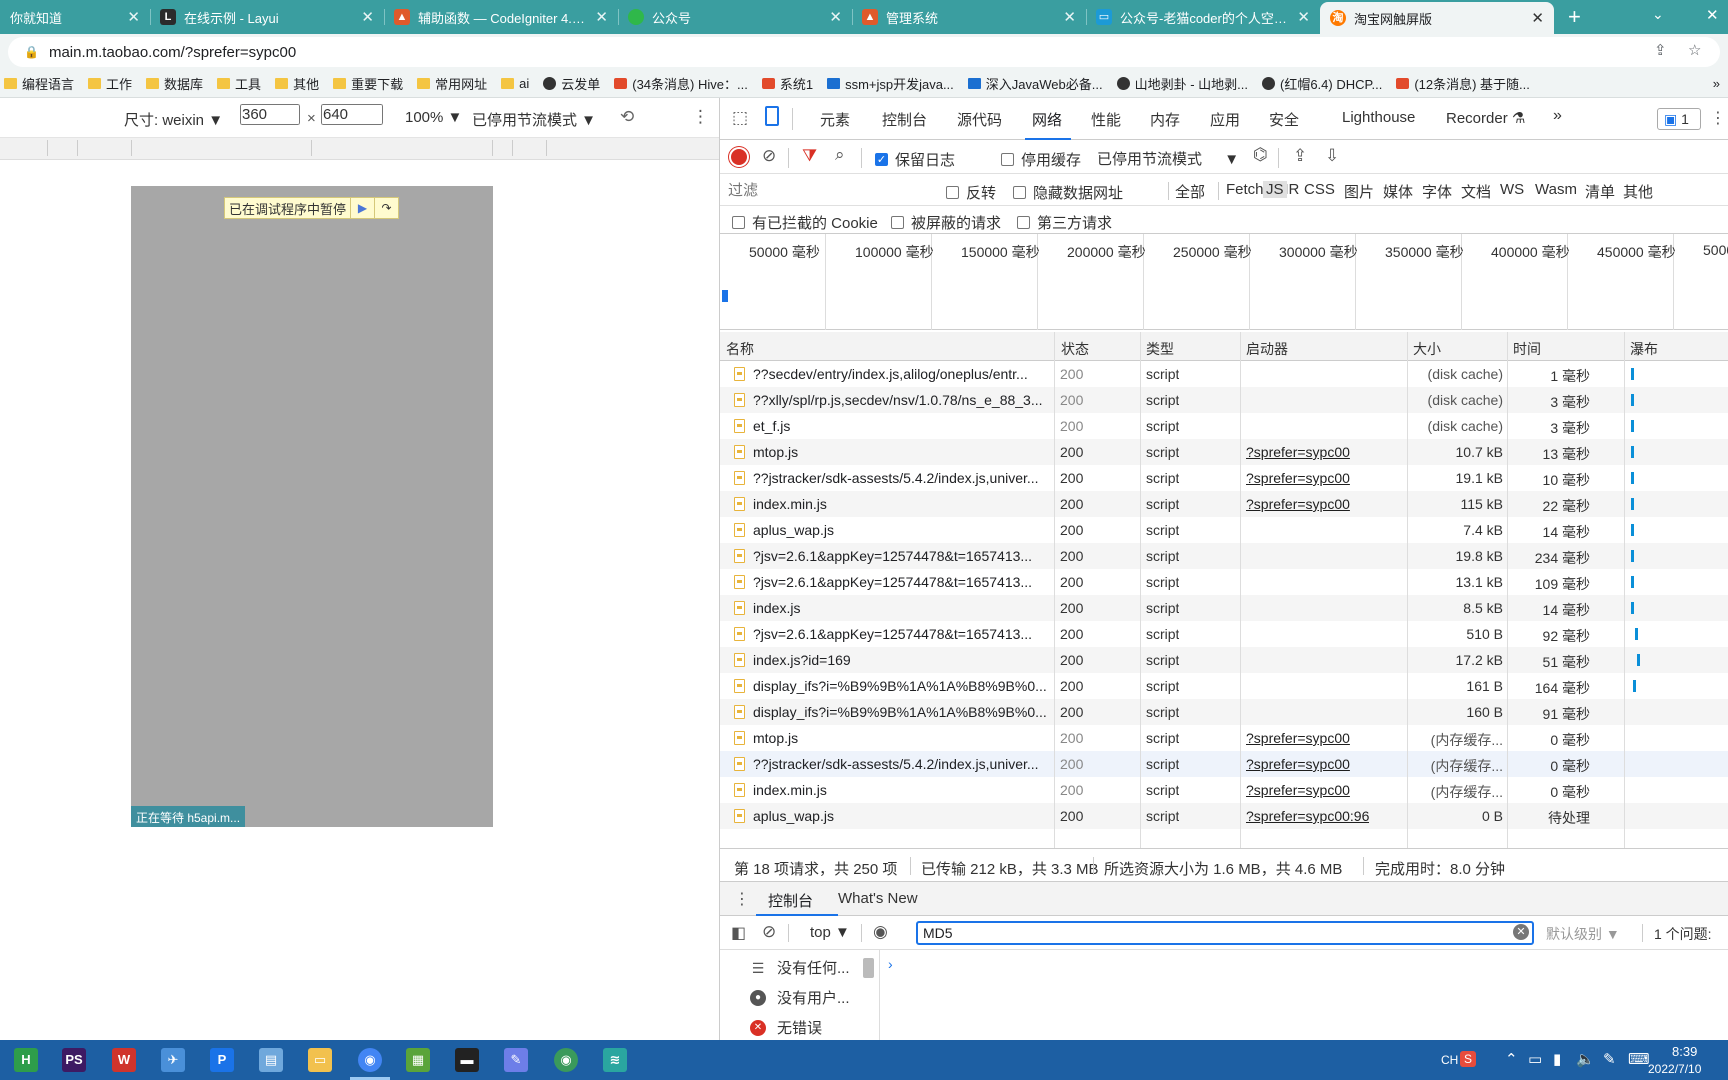 The height and width of the screenshot is (1080, 1728). What do you see at coordinates (1583, 934) in the screenshot?
I see `log-level-dropdown: 默认级别 ▼` at bounding box center [1583, 934].